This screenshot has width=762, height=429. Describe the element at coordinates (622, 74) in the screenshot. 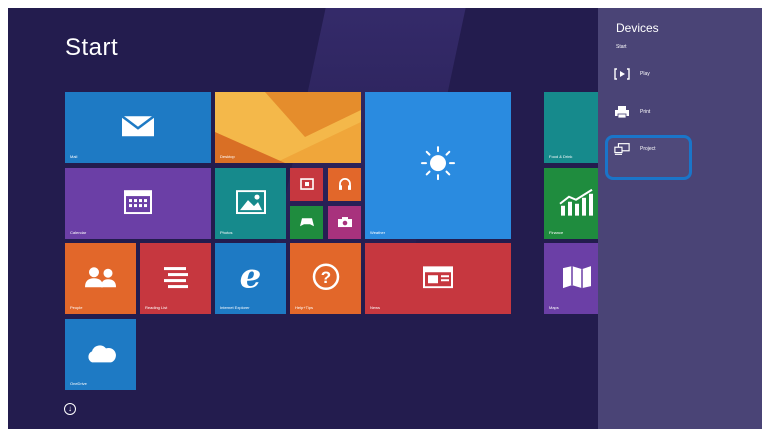

I see `play-icon` at that location.